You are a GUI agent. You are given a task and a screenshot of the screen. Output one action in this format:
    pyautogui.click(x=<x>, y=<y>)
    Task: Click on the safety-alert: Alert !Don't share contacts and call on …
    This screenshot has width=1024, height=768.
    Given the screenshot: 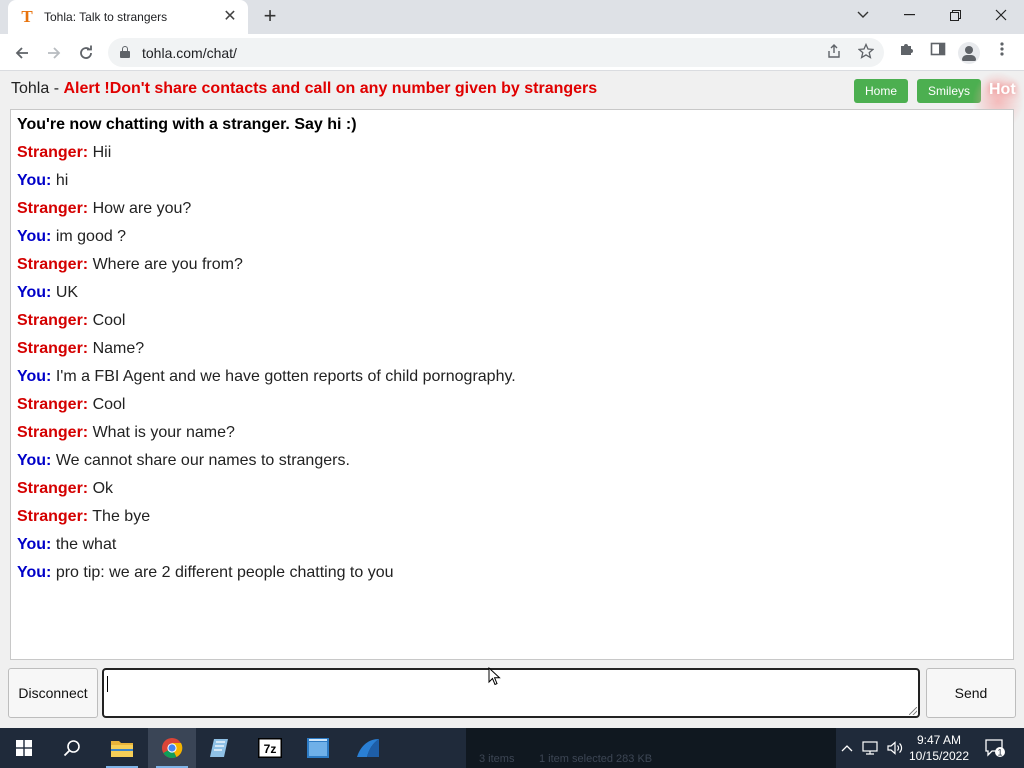 What is the action you would take?
    pyautogui.click(x=330, y=88)
    